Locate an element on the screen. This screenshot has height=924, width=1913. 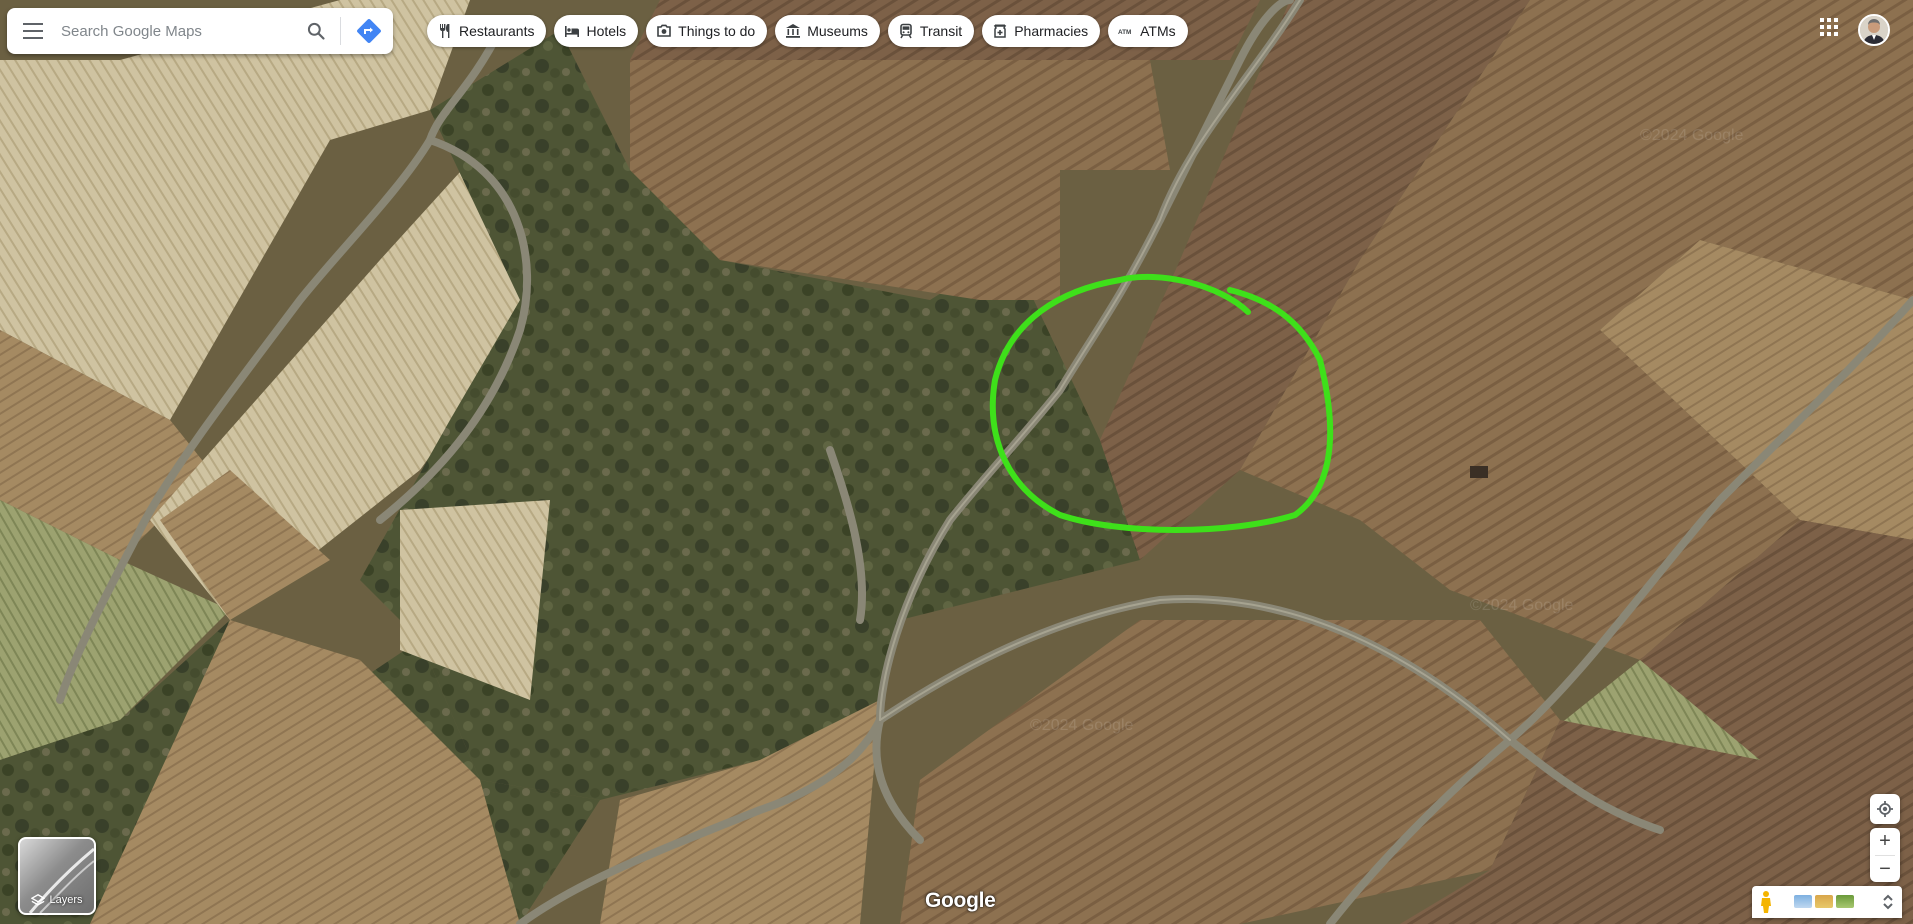
chip-atms: ATM ATMs is located at coordinates (1148, 31).